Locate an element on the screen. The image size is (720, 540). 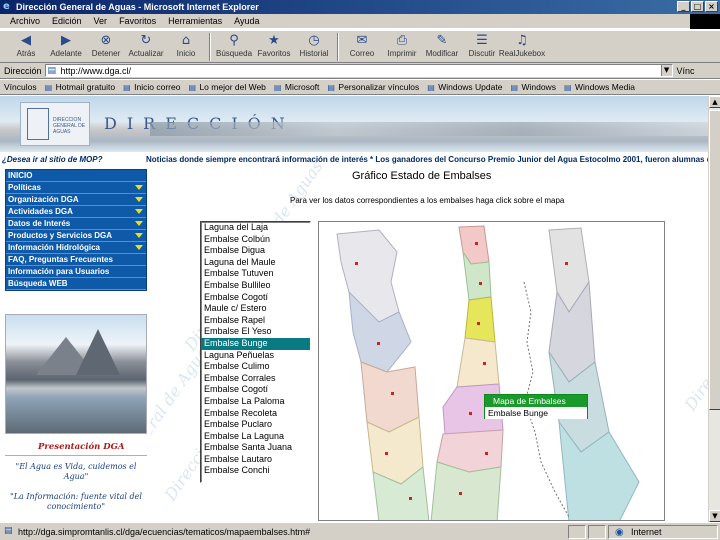
history-button: ◷ Historial is located at coordinates (314, 46).